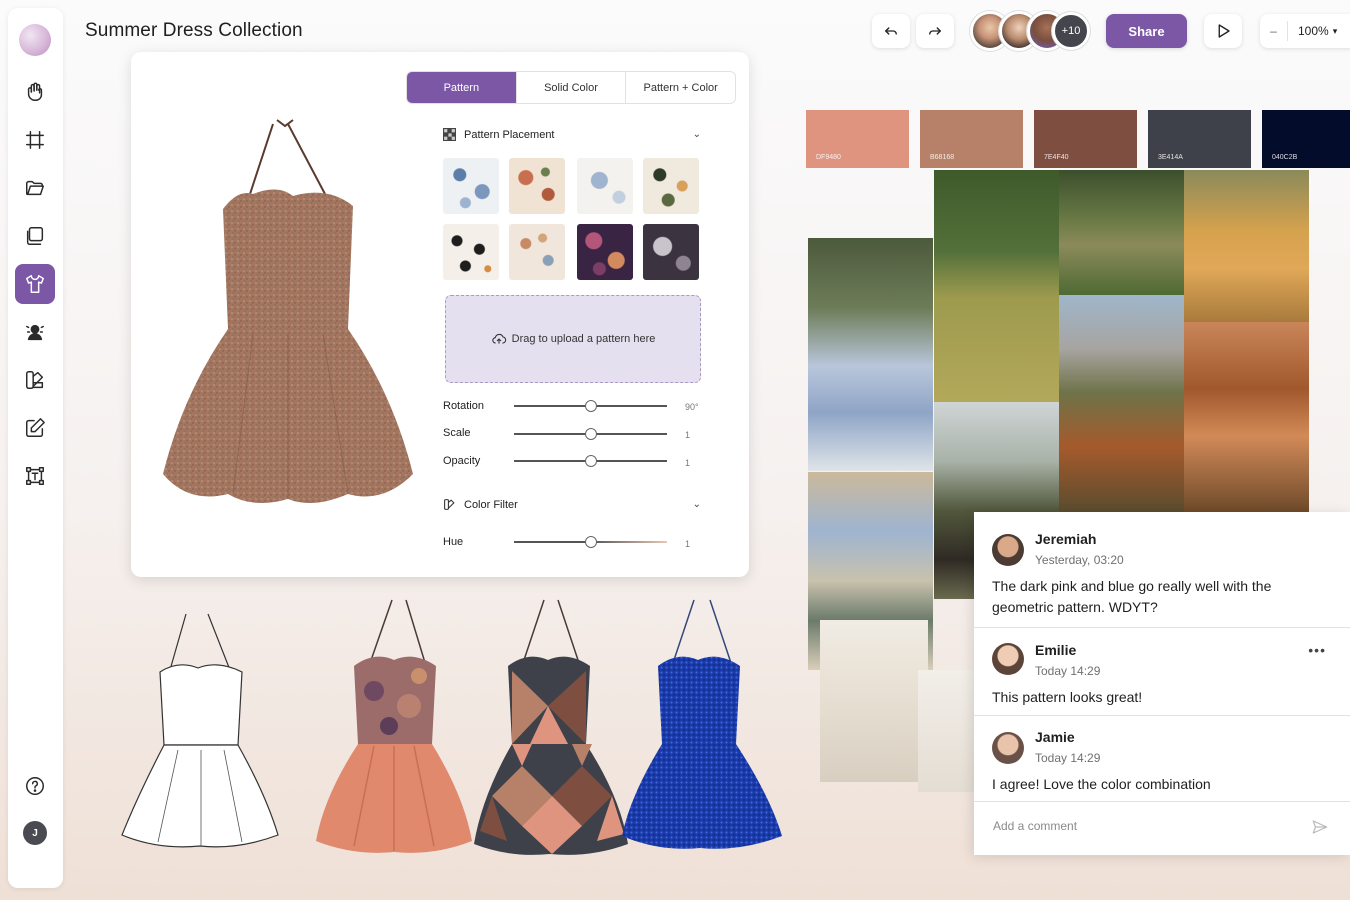 The height and width of the screenshot is (900, 1350). I want to click on layers-icon, so click(35, 236).